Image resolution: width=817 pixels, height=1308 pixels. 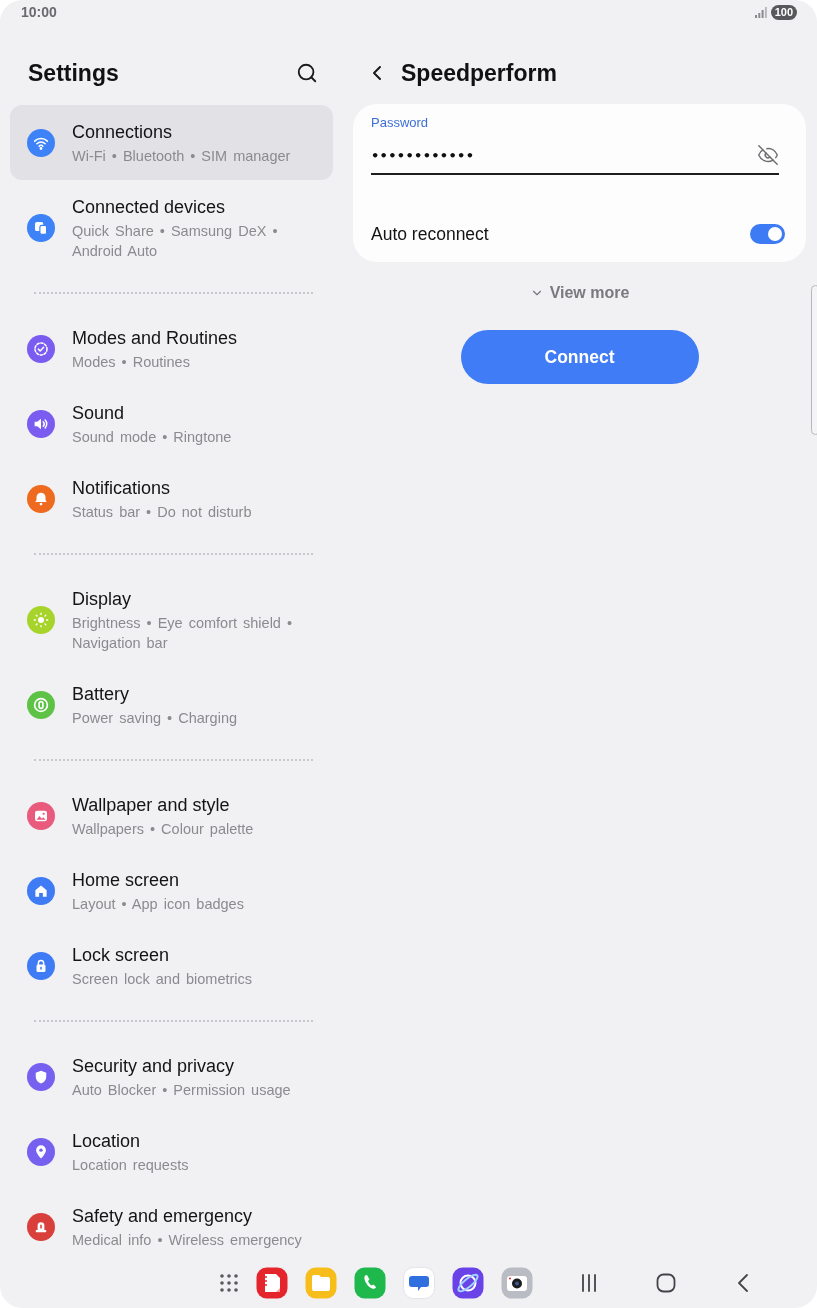 I want to click on battery-level: 100, so click(x=783, y=12).